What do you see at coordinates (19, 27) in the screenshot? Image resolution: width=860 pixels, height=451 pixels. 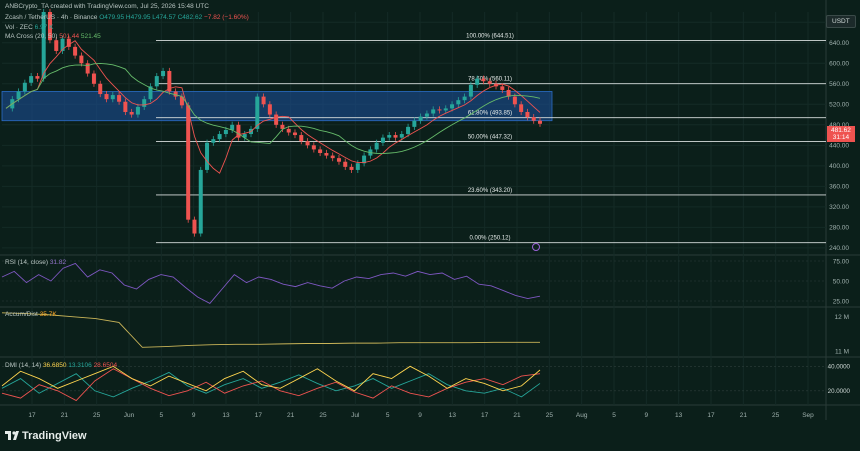 I see `vol-label: Vol · ZEC` at bounding box center [19, 27].